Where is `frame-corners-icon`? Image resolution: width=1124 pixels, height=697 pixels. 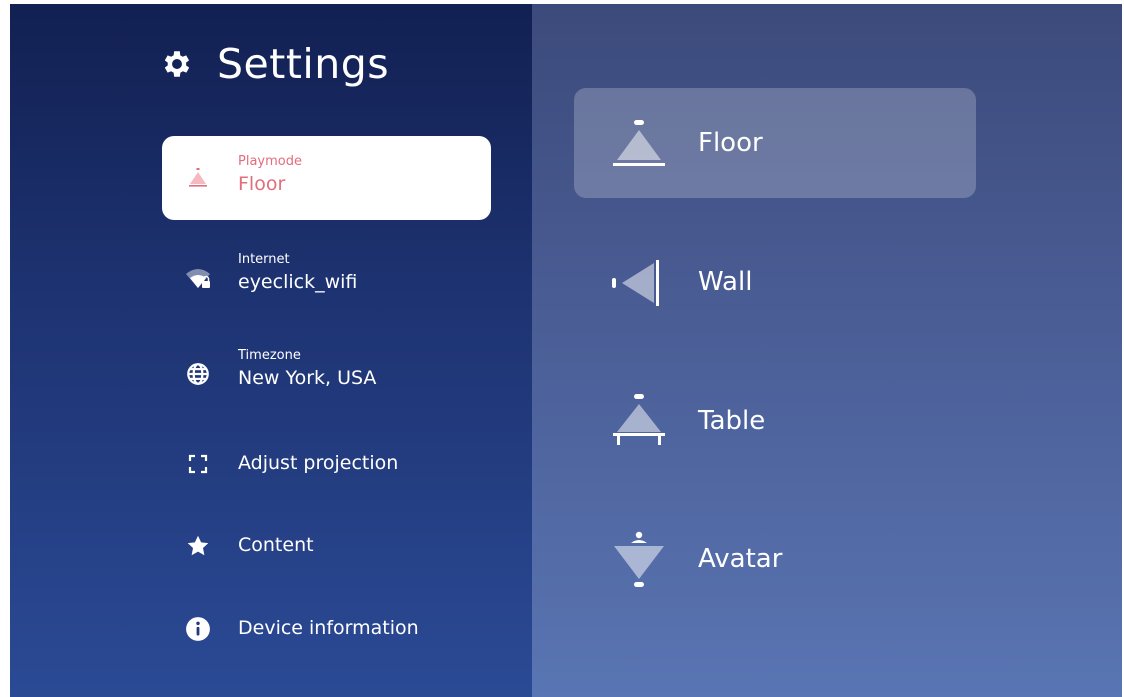 frame-corners-icon is located at coordinates (198, 464).